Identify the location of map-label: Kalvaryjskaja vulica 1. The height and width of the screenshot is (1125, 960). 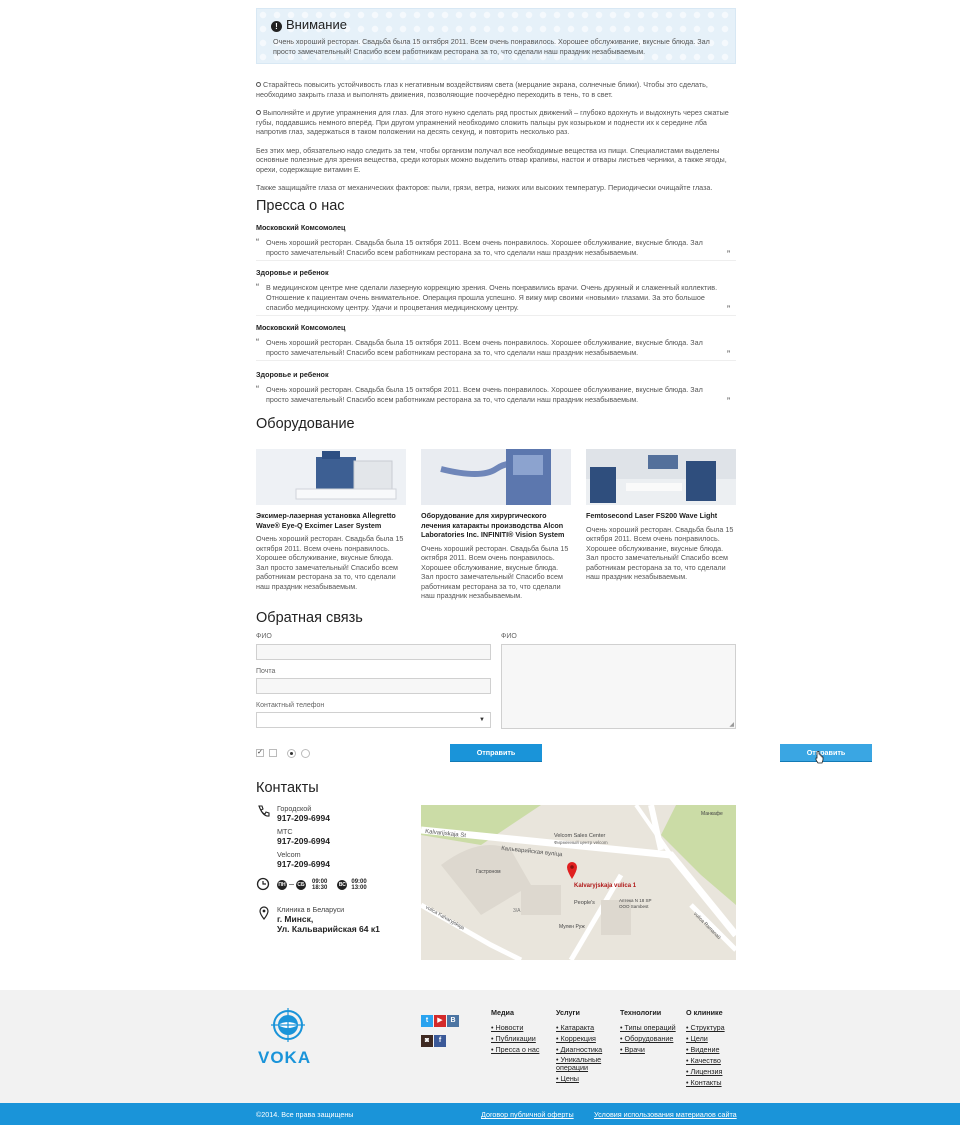
(605, 886).